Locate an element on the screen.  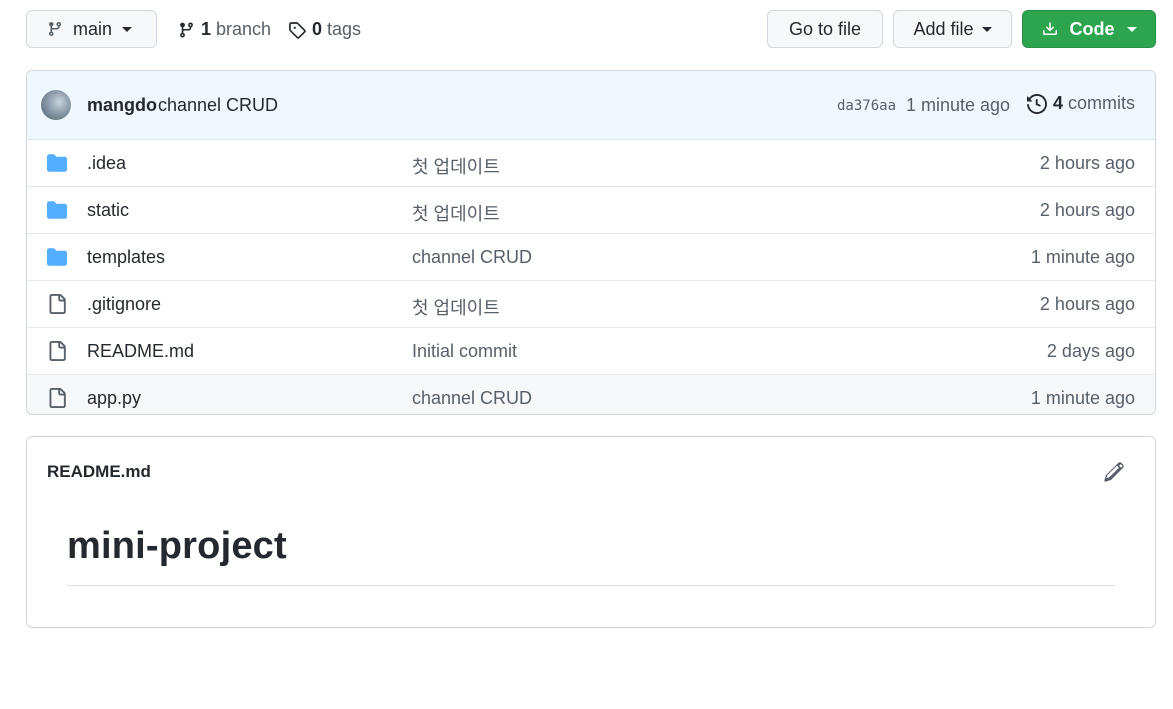
add-file-button: Add file is located at coordinates (952, 29).